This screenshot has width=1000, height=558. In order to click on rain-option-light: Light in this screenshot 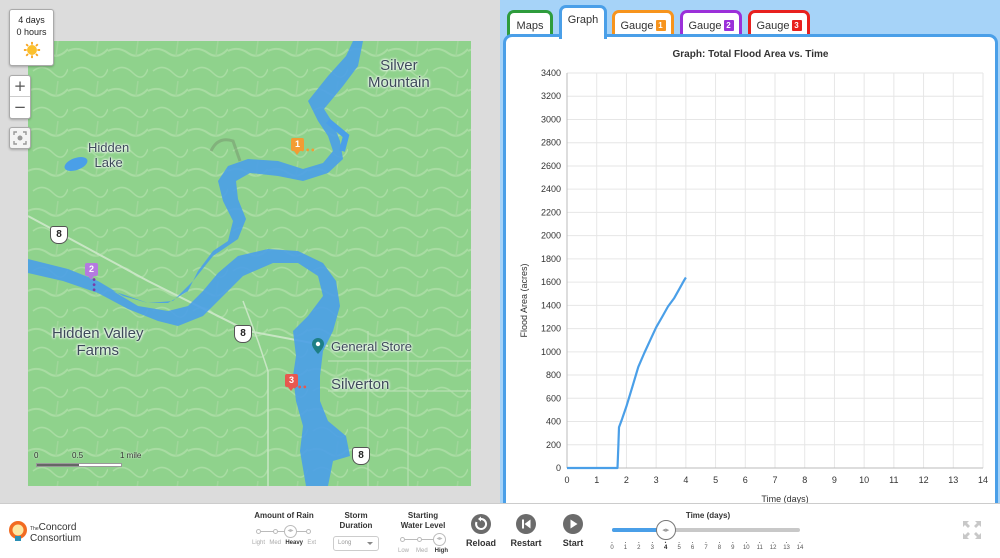, I will do `click(258, 543)`.